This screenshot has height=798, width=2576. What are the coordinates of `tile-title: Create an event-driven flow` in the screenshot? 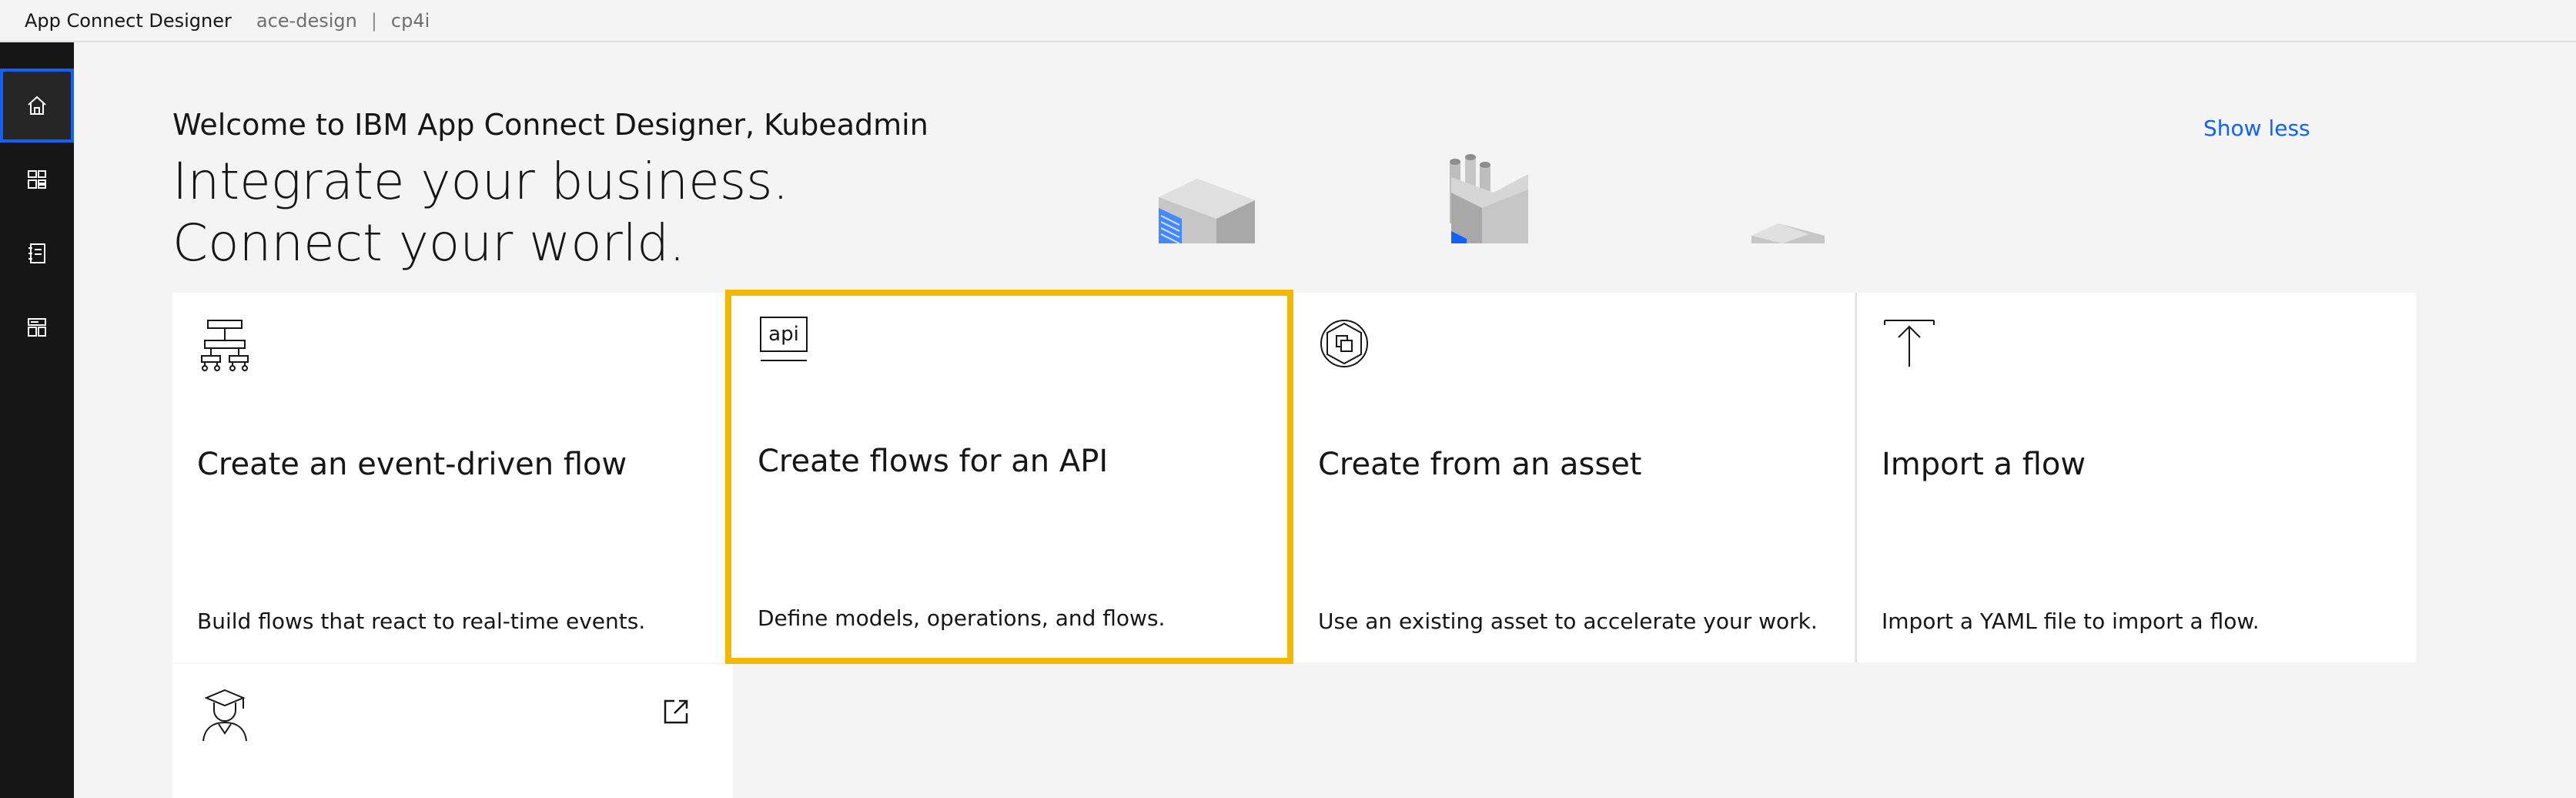 It's located at (412, 465).